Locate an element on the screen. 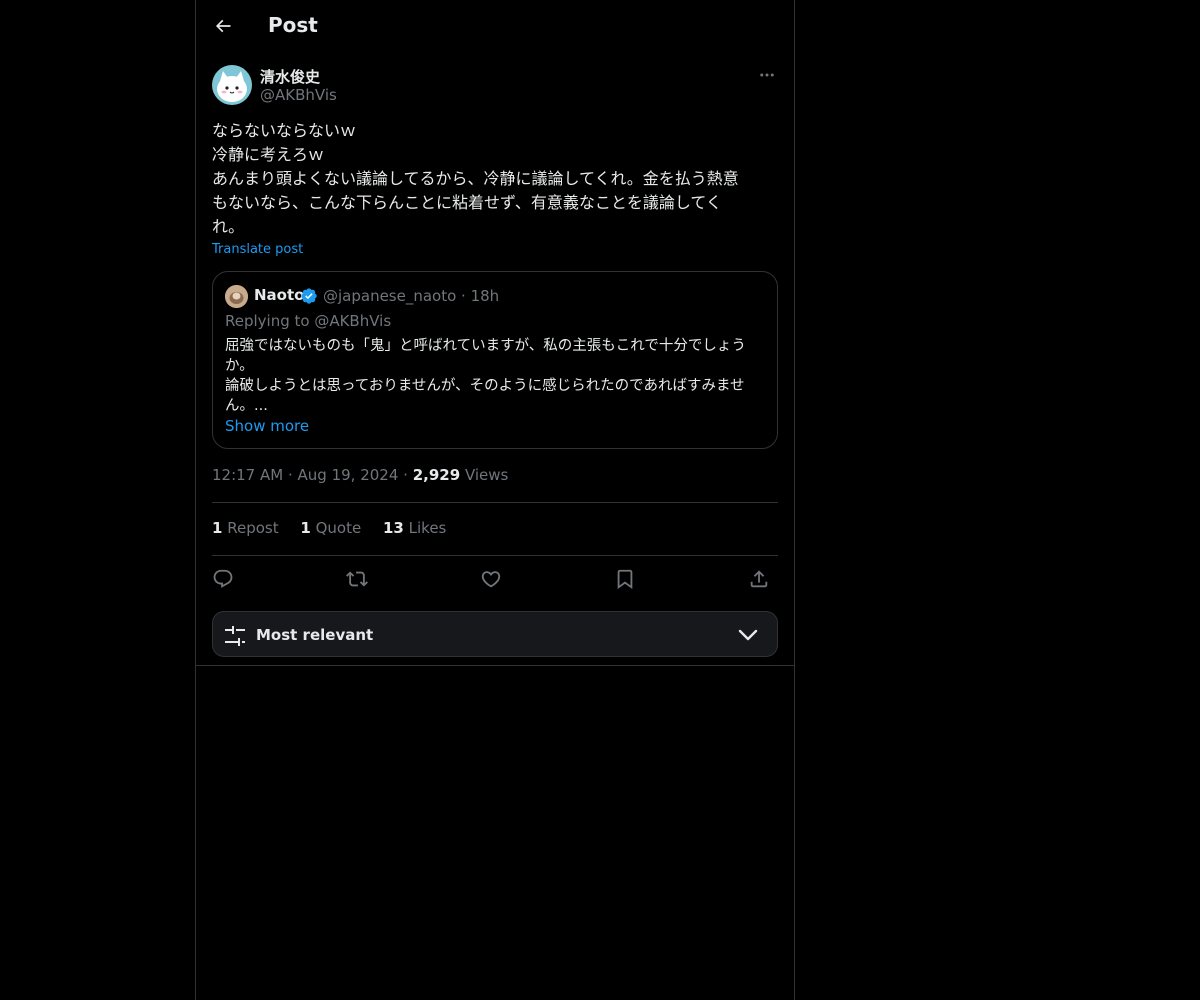 This screenshot has width=1200, height=1000. replies-sort-dropdown: Most relevant is located at coordinates (495, 634).